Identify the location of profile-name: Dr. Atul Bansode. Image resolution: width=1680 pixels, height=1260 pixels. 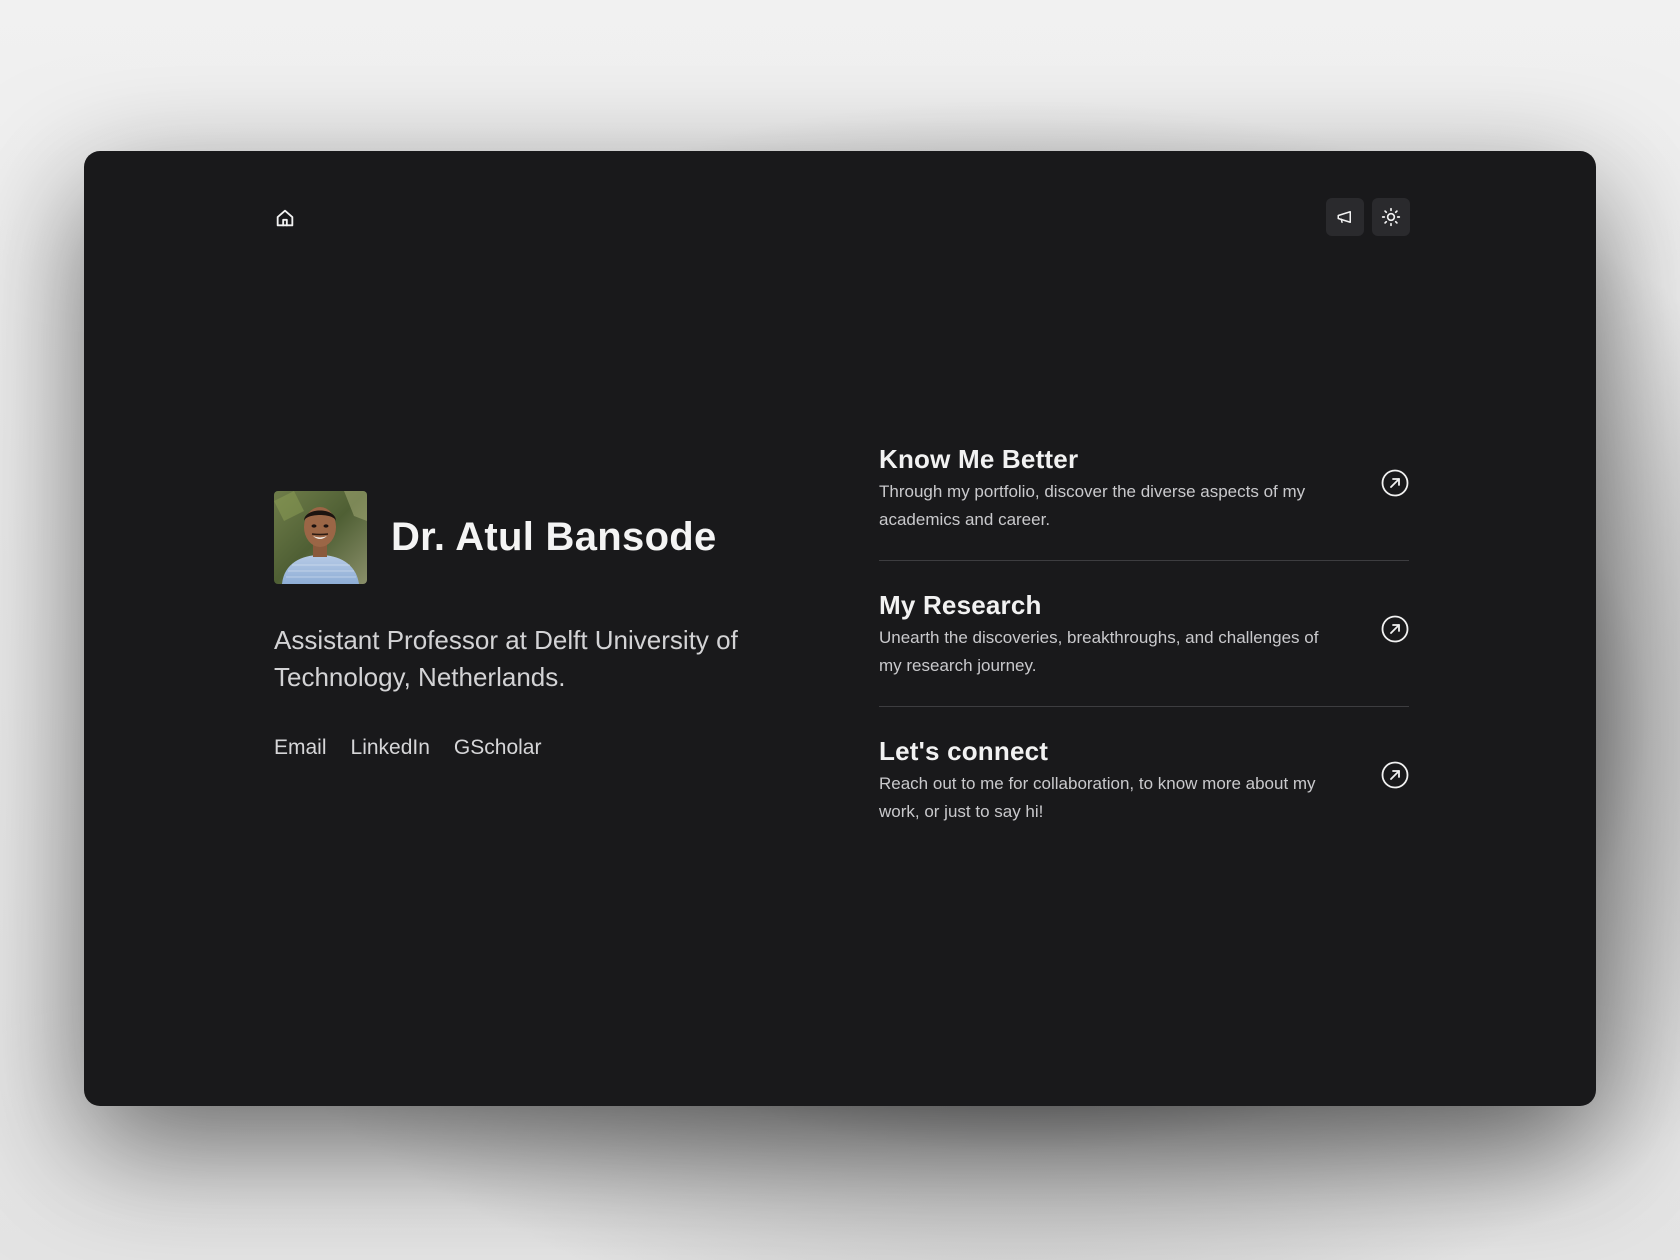
(554, 537).